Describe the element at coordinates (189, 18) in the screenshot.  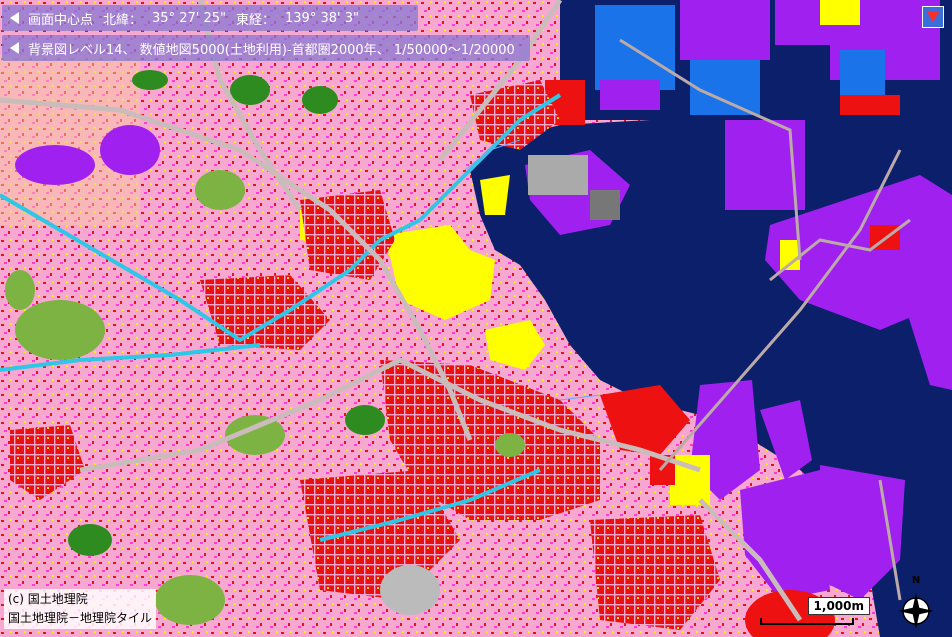
I see `latitude-value: 35° 27' 25"` at that location.